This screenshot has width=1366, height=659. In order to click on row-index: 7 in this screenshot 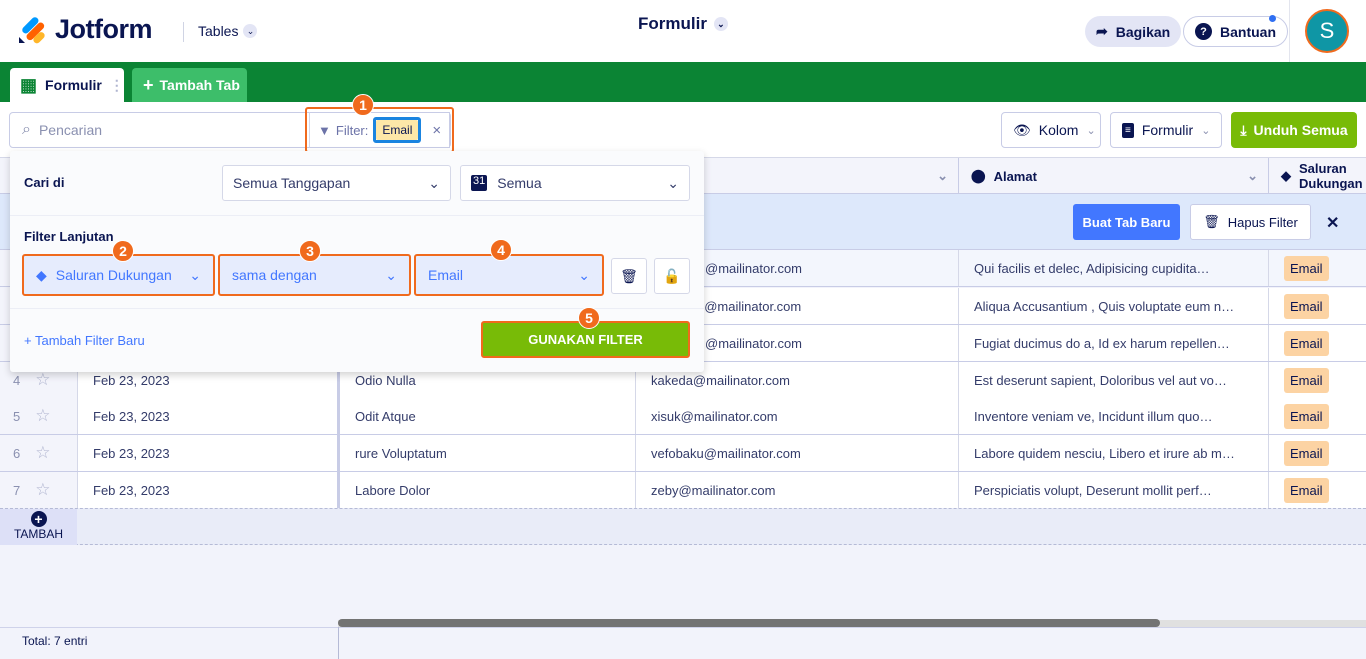, I will do `click(17, 490)`.